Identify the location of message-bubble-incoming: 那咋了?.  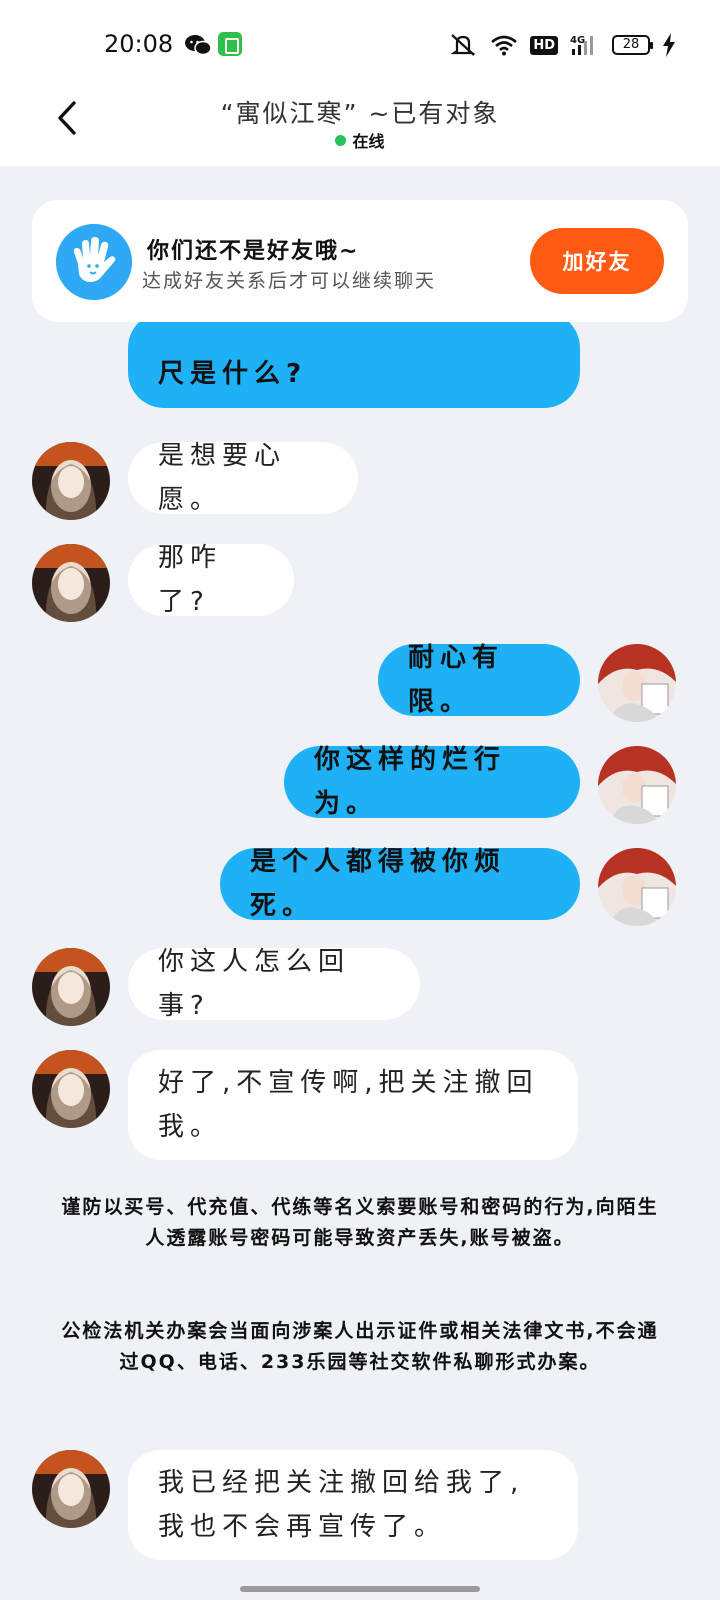
(211, 580).